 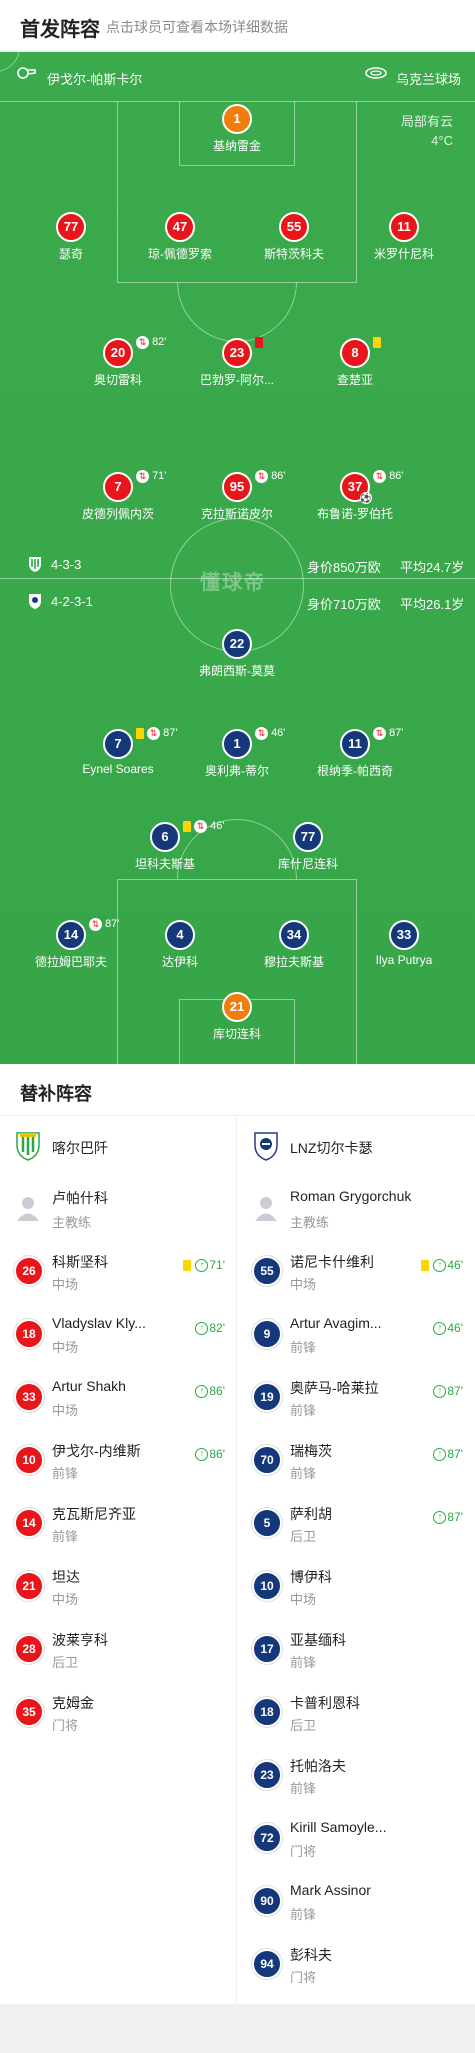 What do you see at coordinates (237, 495) in the screenshot?
I see `home-player: 95 ⇅ 86' 克拉斯诺皮尔` at bounding box center [237, 495].